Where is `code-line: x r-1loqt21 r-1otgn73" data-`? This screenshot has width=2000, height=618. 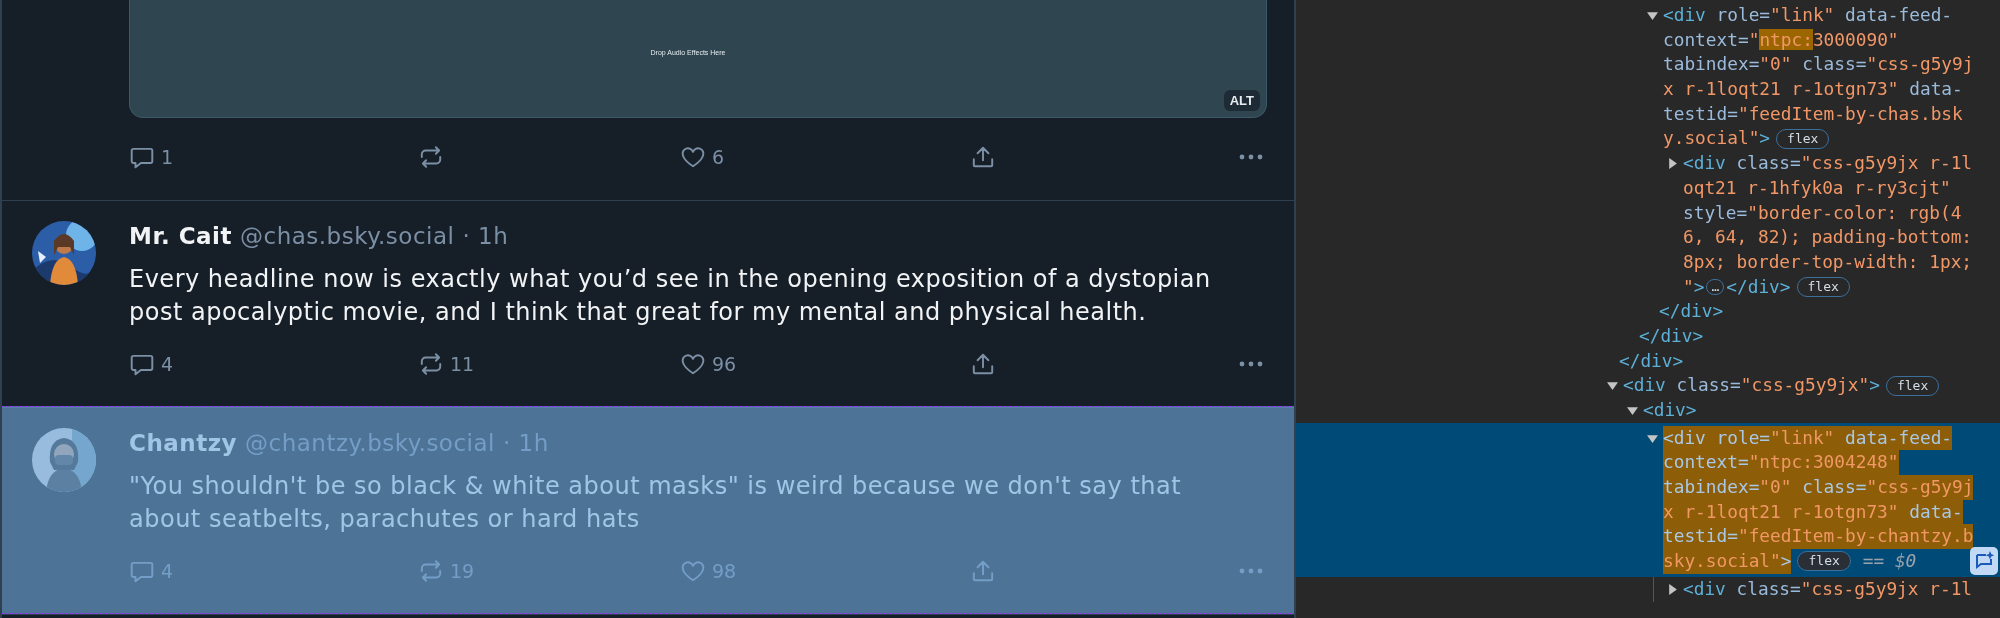 code-line: x r-1loqt21 r-1otgn73" data- is located at coordinates (1813, 89).